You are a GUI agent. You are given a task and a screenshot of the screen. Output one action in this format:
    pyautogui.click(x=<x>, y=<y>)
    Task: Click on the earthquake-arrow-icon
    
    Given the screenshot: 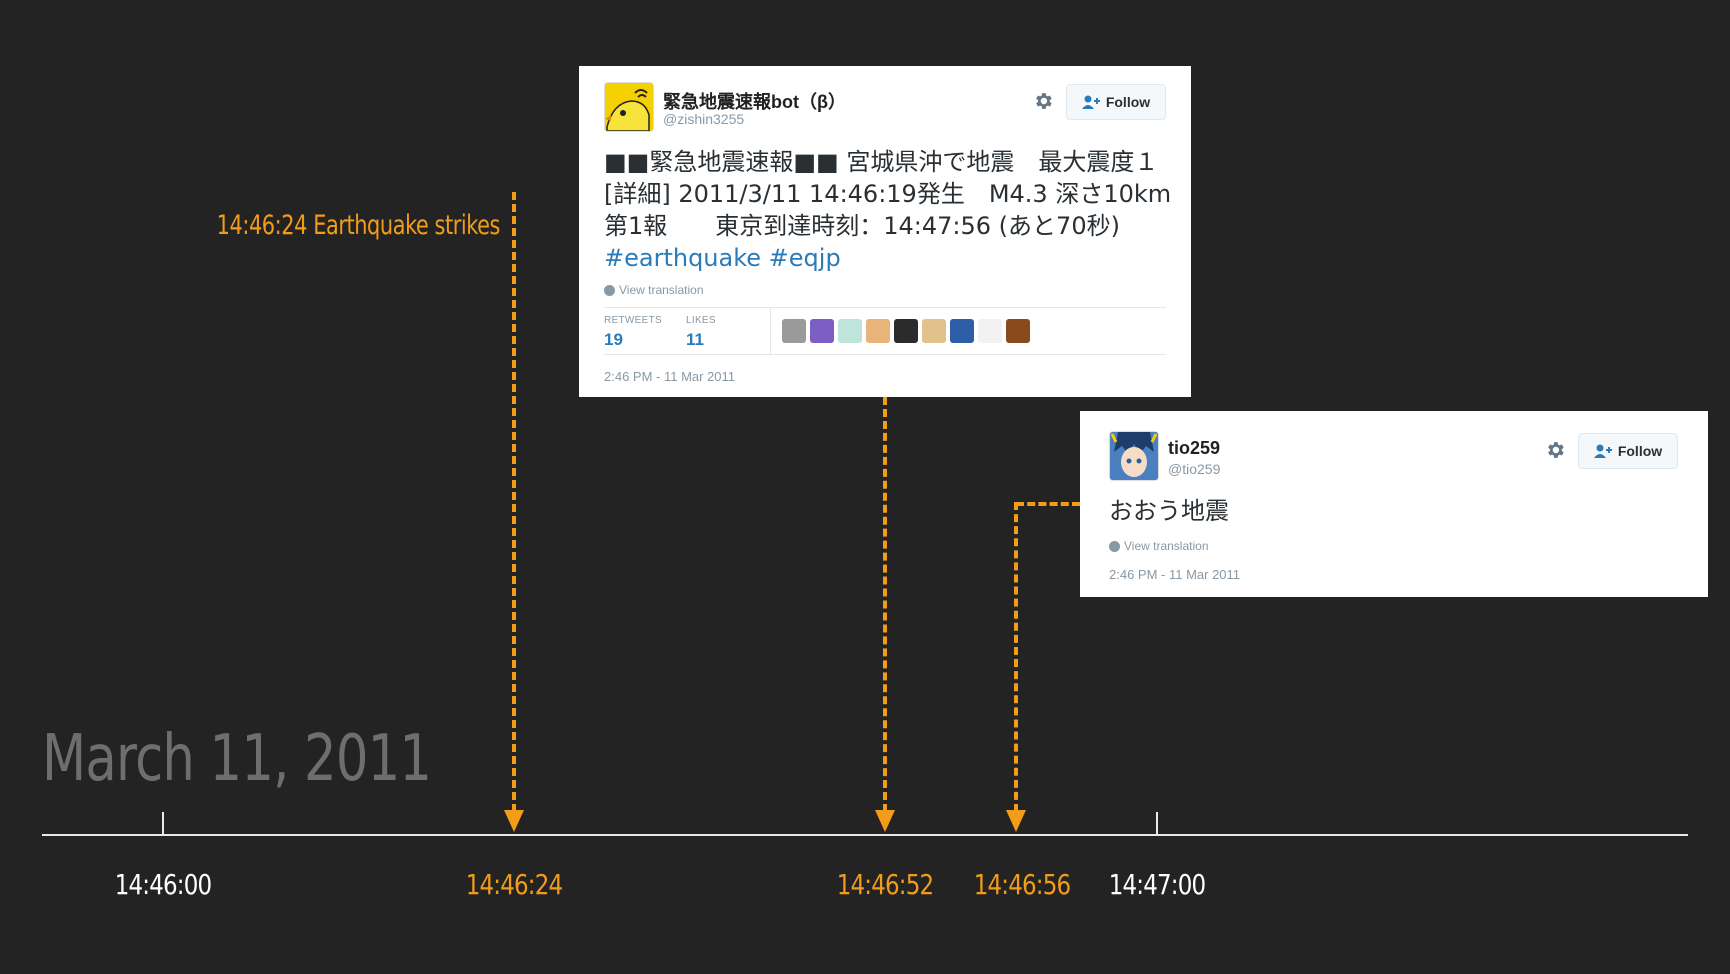 What is the action you would take?
    pyautogui.click(x=514, y=821)
    